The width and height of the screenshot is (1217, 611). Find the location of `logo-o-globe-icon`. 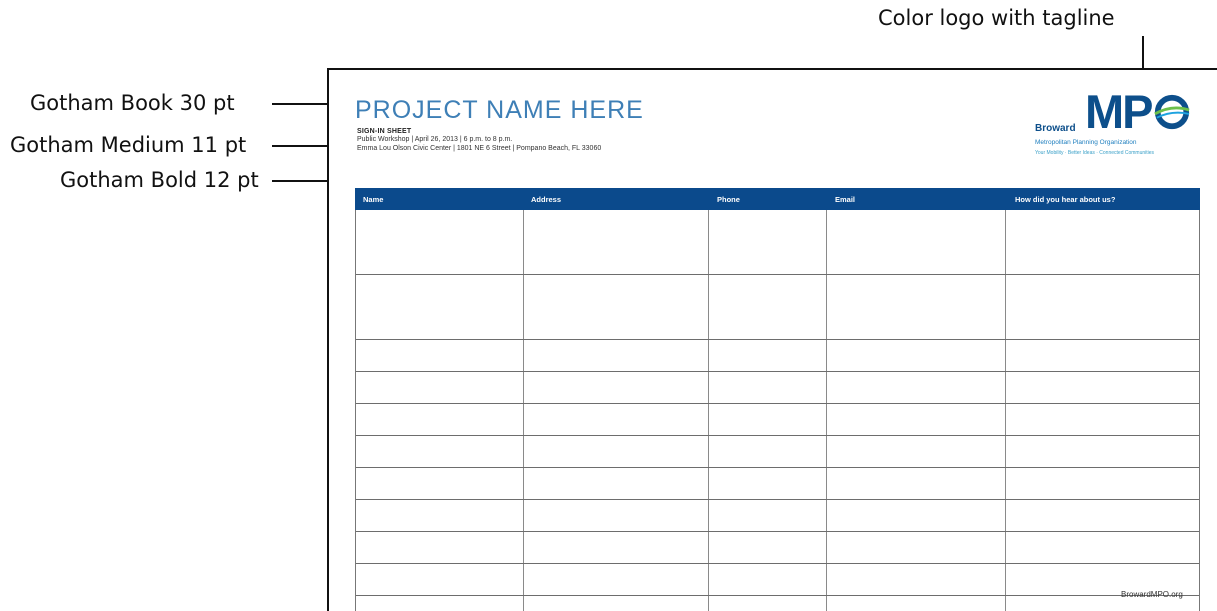

logo-o-globe-icon is located at coordinates (1172, 112).